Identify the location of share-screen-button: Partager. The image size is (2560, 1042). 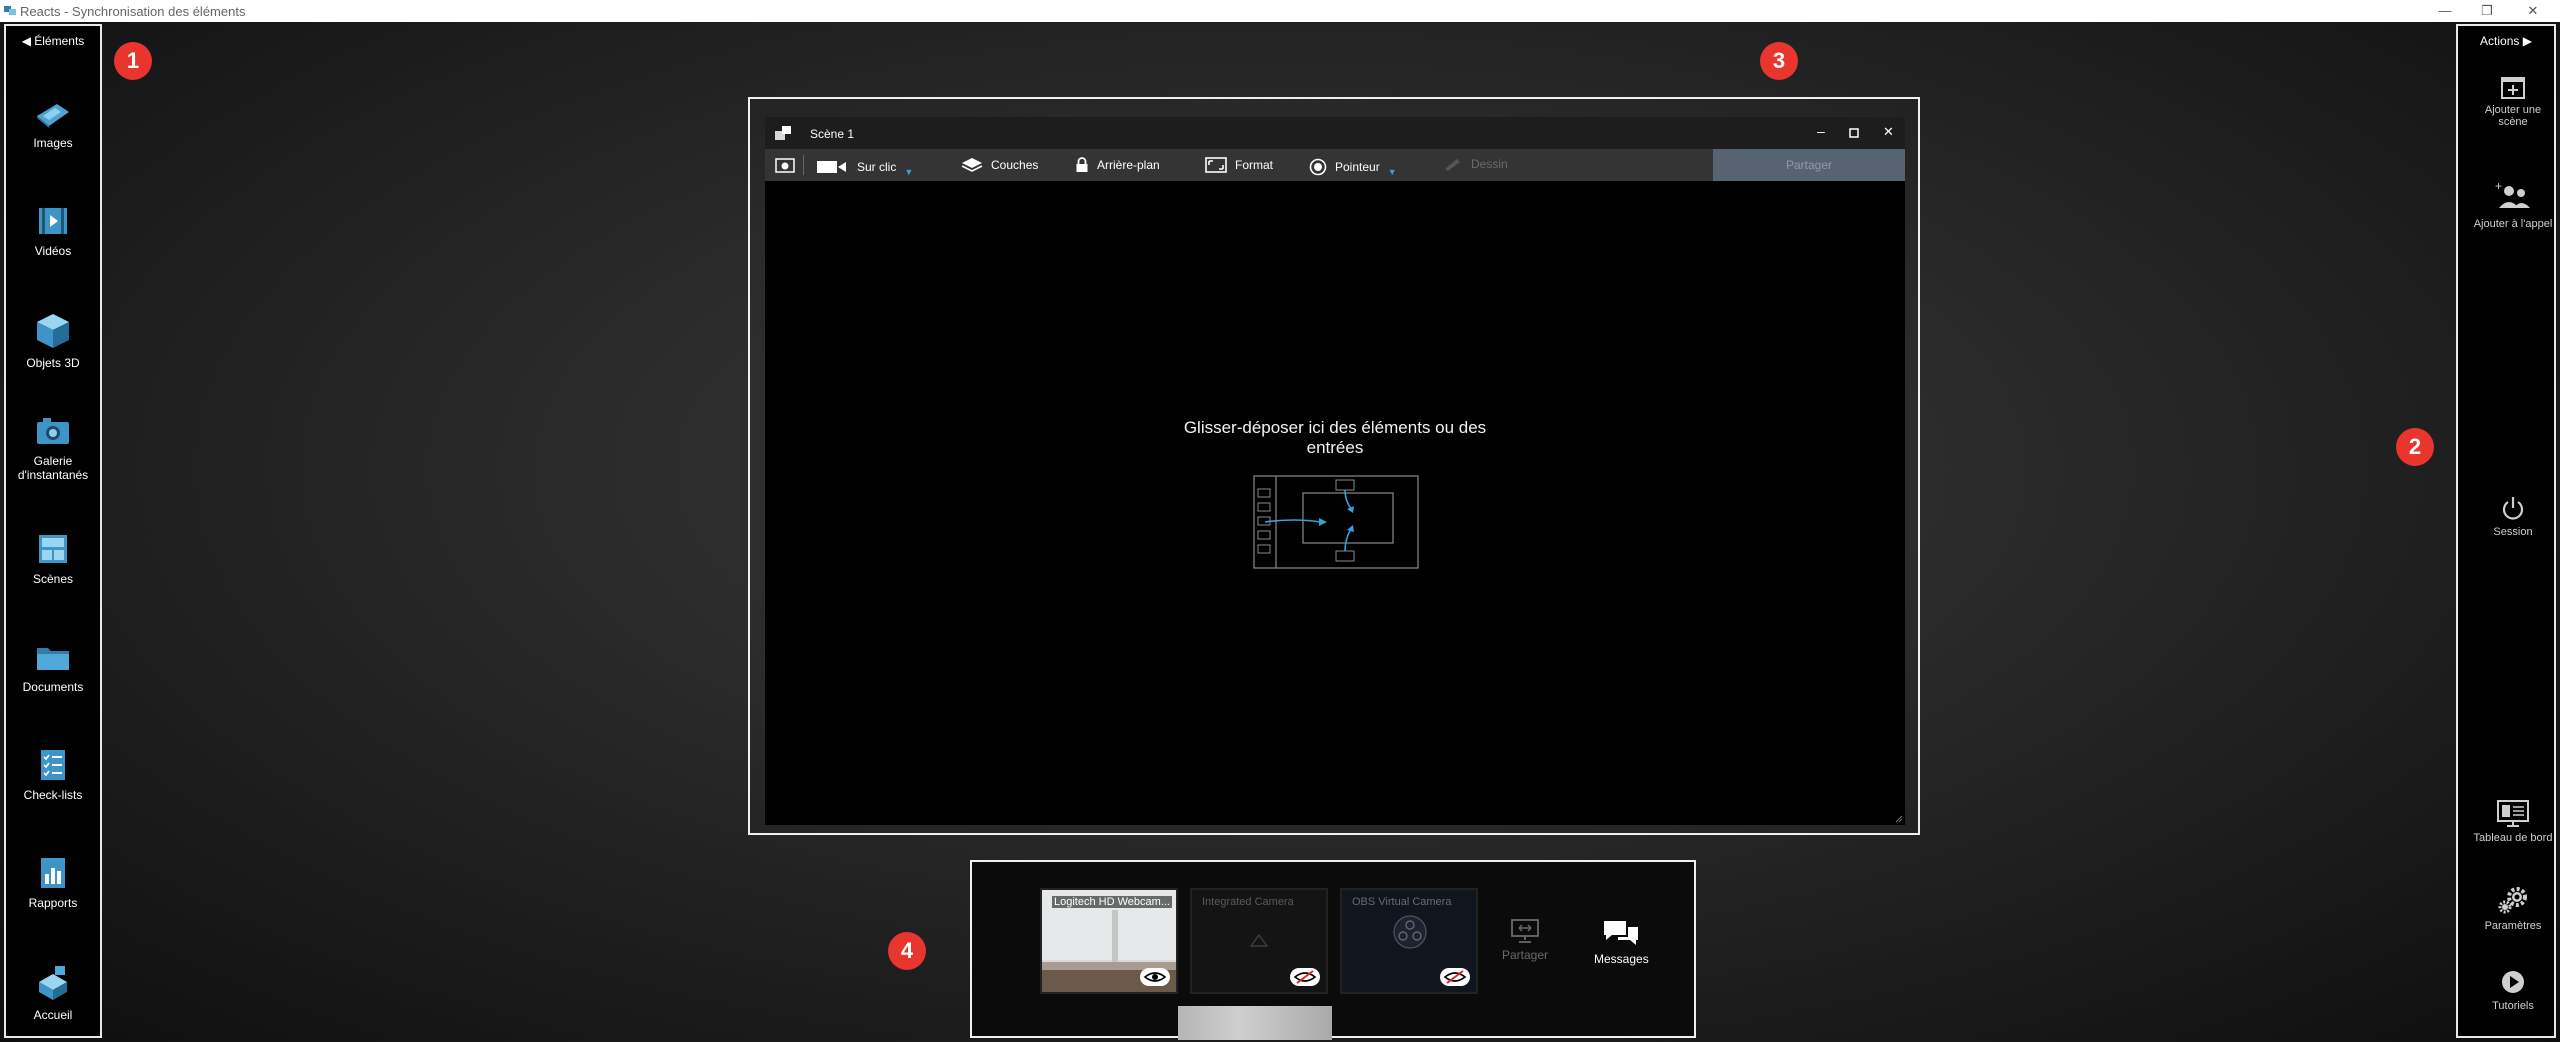
(1525, 940).